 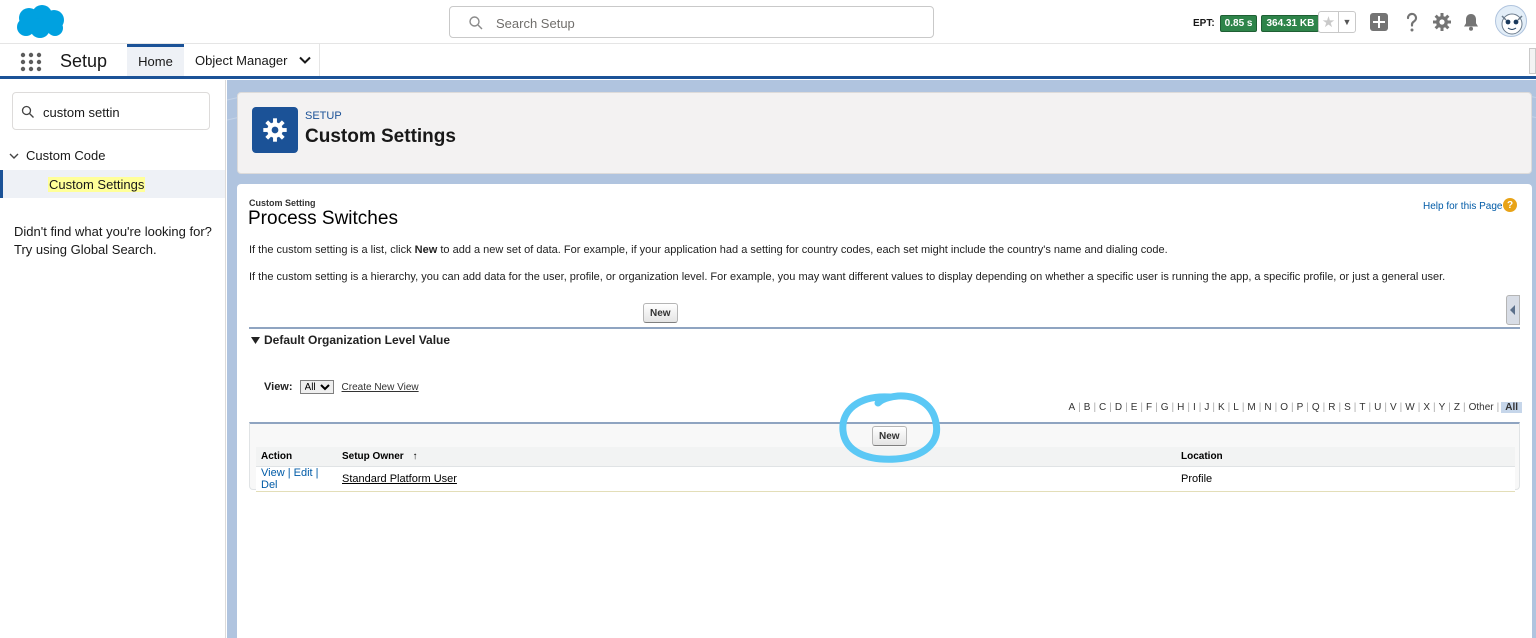 I want to click on alpha-filter-u: U, so click(x=1377, y=407).